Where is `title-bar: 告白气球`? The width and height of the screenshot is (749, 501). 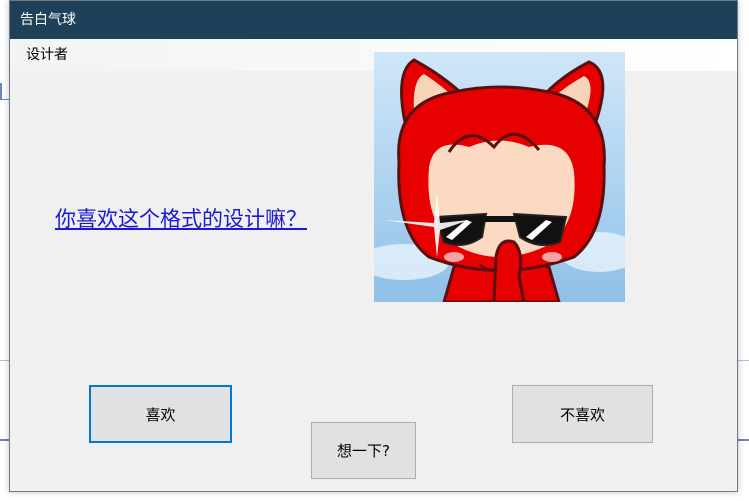 title-bar: 告白气球 is located at coordinates (373, 20).